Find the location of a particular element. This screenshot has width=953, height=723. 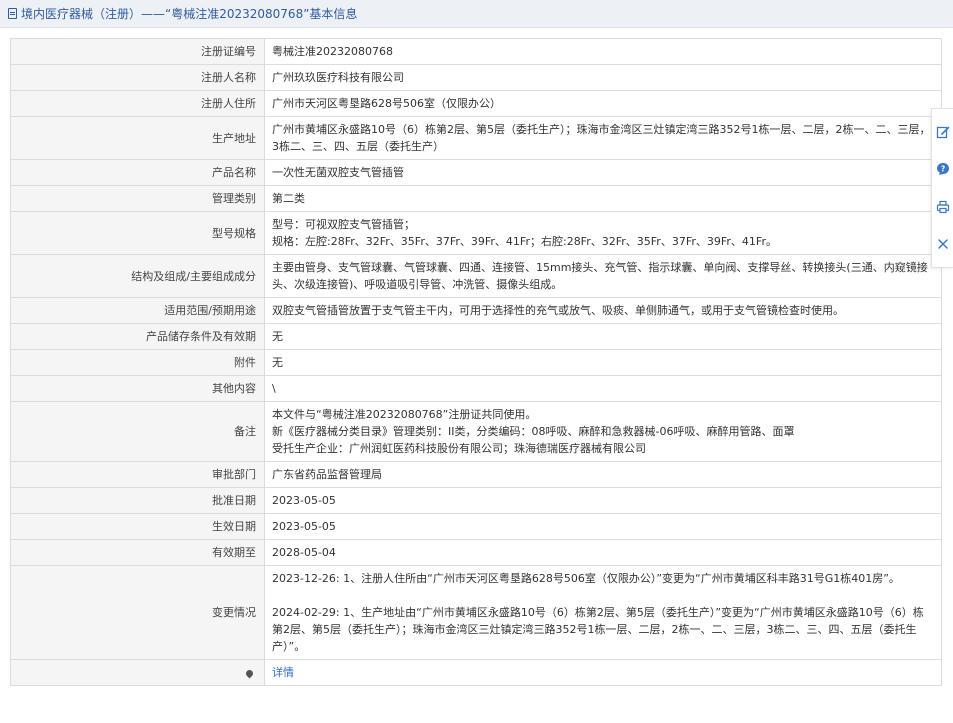

document-icon is located at coordinates (12, 13).